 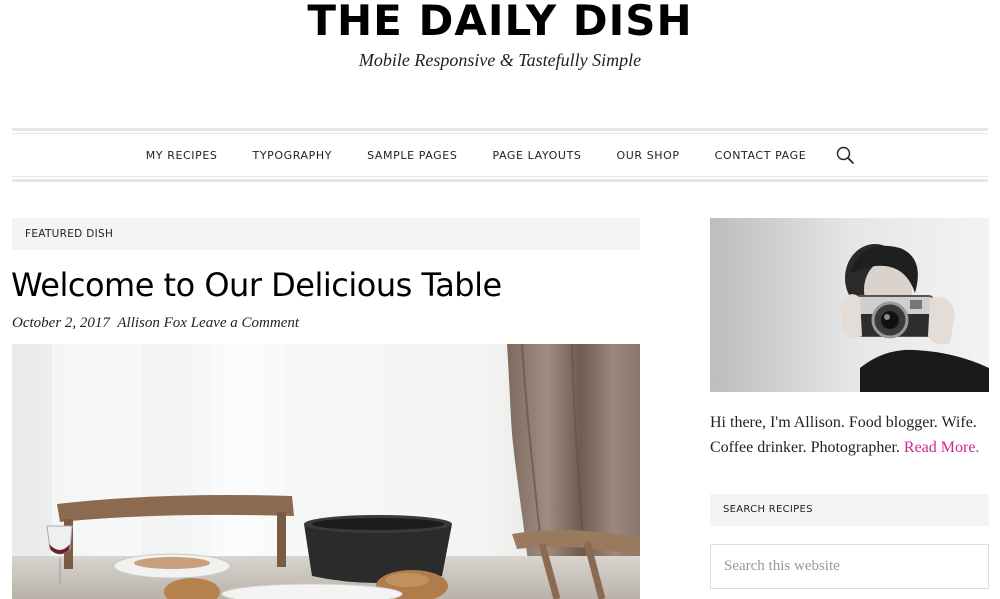 I want to click on nav-item-sample-pages: SAMPLE PAGES, so click(x=412, y=155).